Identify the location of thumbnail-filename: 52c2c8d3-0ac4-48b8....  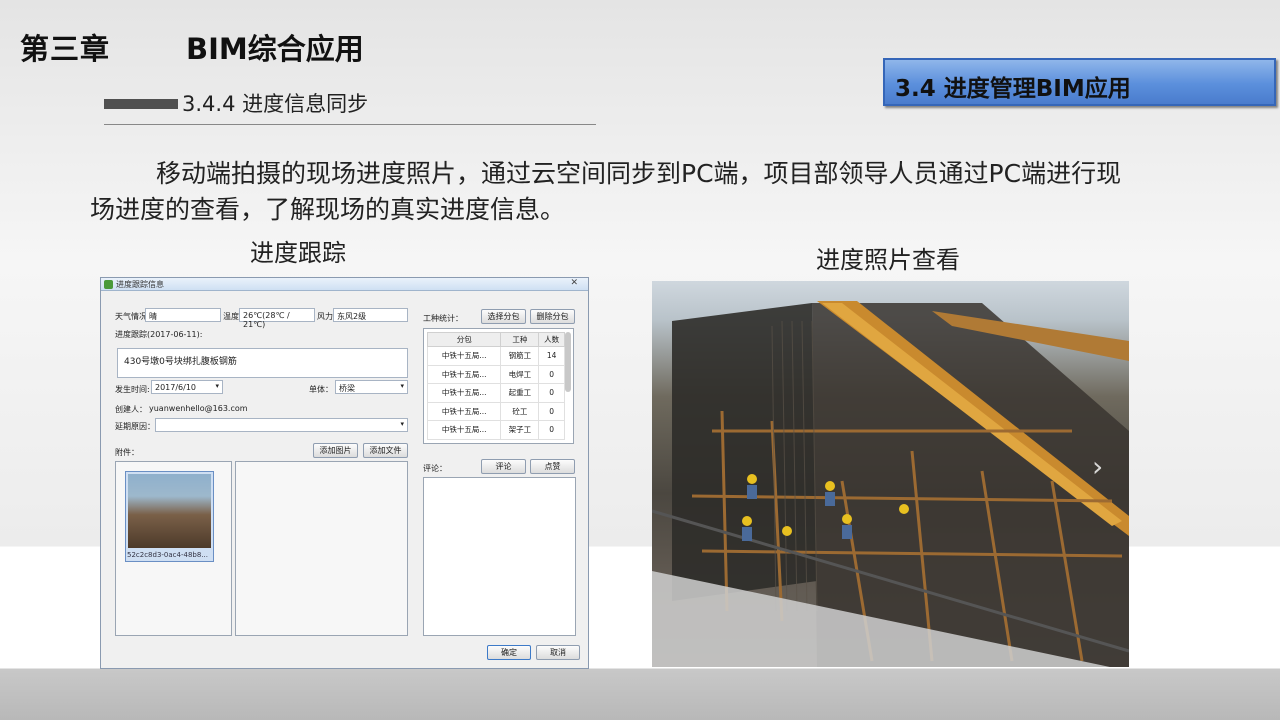
(167, 555).